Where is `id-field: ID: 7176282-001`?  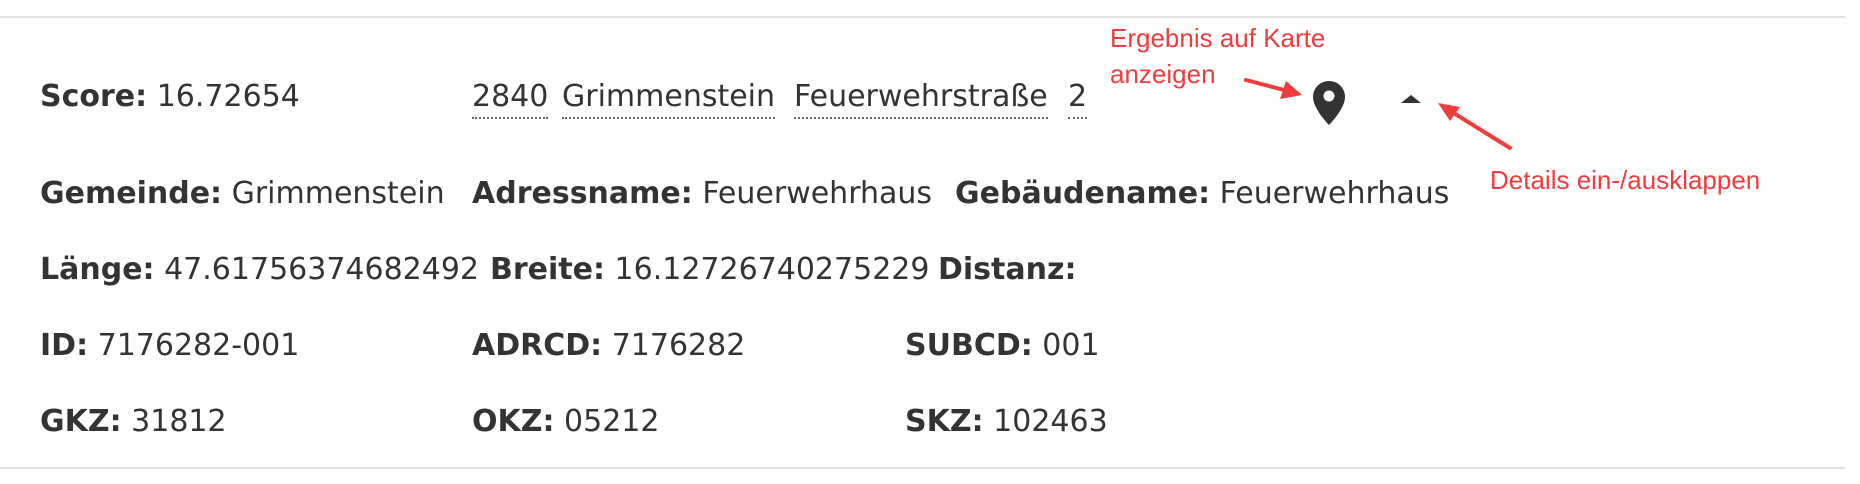
id-field: ID: 7176282-001 is located at coordinates (169, 346).